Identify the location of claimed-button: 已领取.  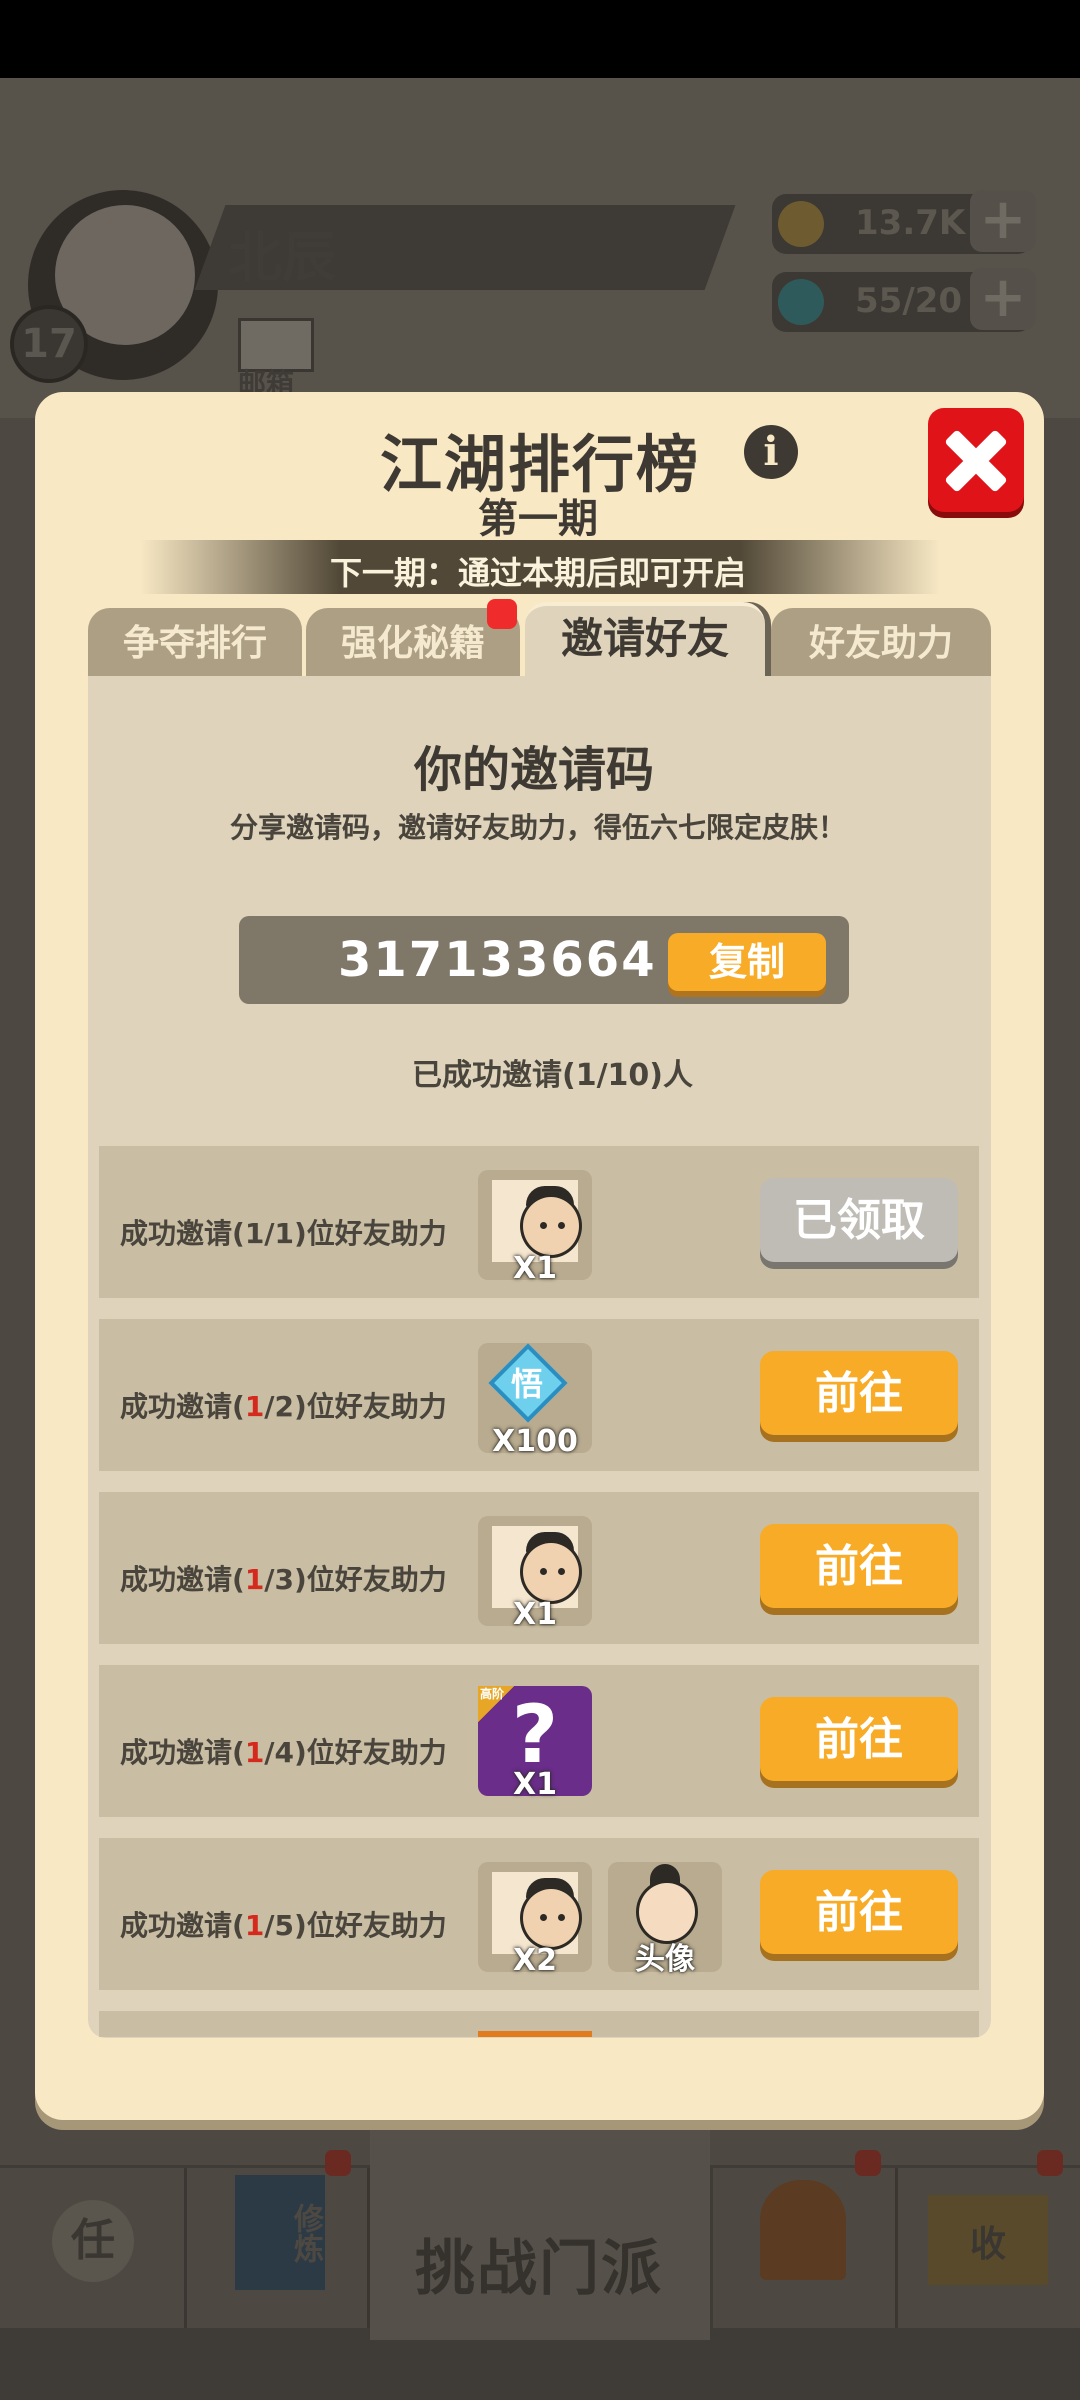
(859, 1220).